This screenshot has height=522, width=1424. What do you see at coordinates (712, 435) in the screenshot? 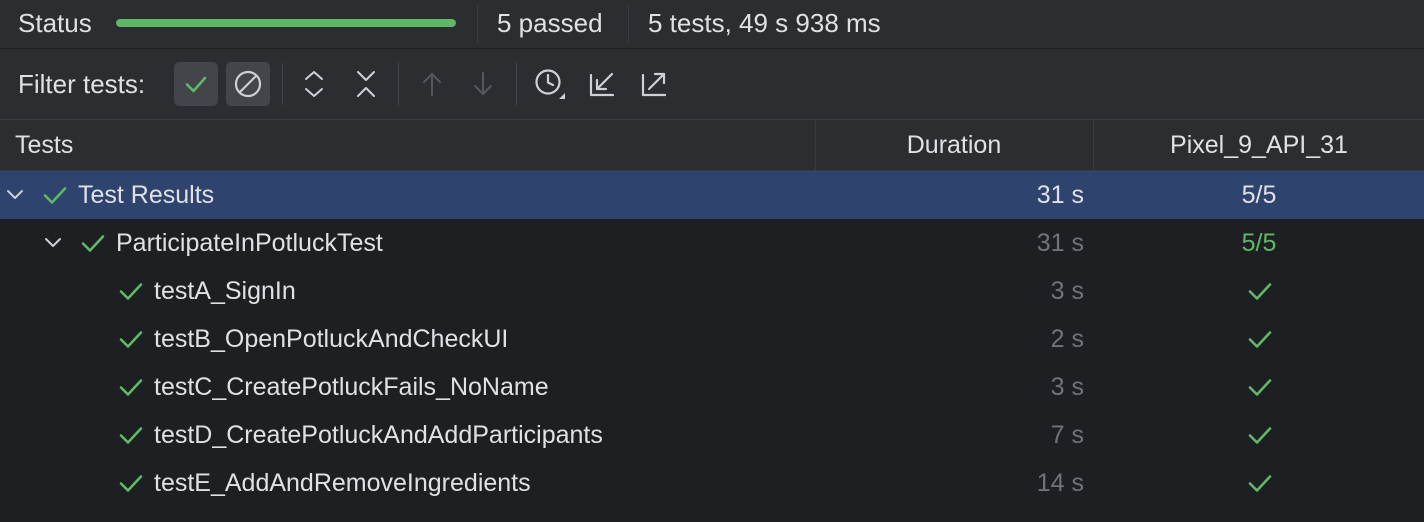
I see `test-tree-row: testD_CreatePotluckAndAddParticipants 7 s` at bounding box center [712, 435].